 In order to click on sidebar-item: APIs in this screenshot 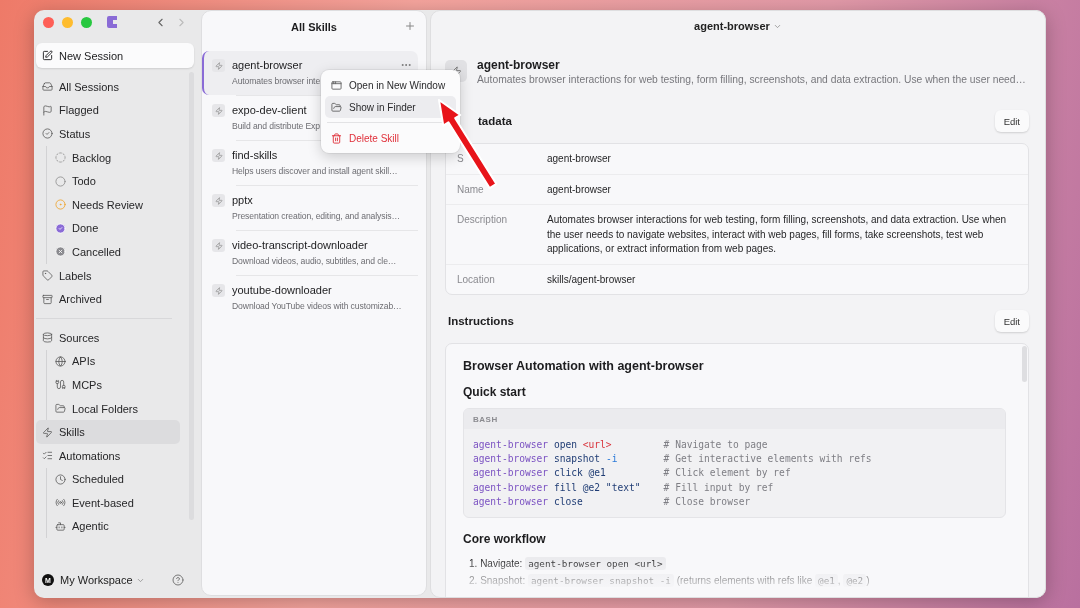, I will do `click(114, 361)`.